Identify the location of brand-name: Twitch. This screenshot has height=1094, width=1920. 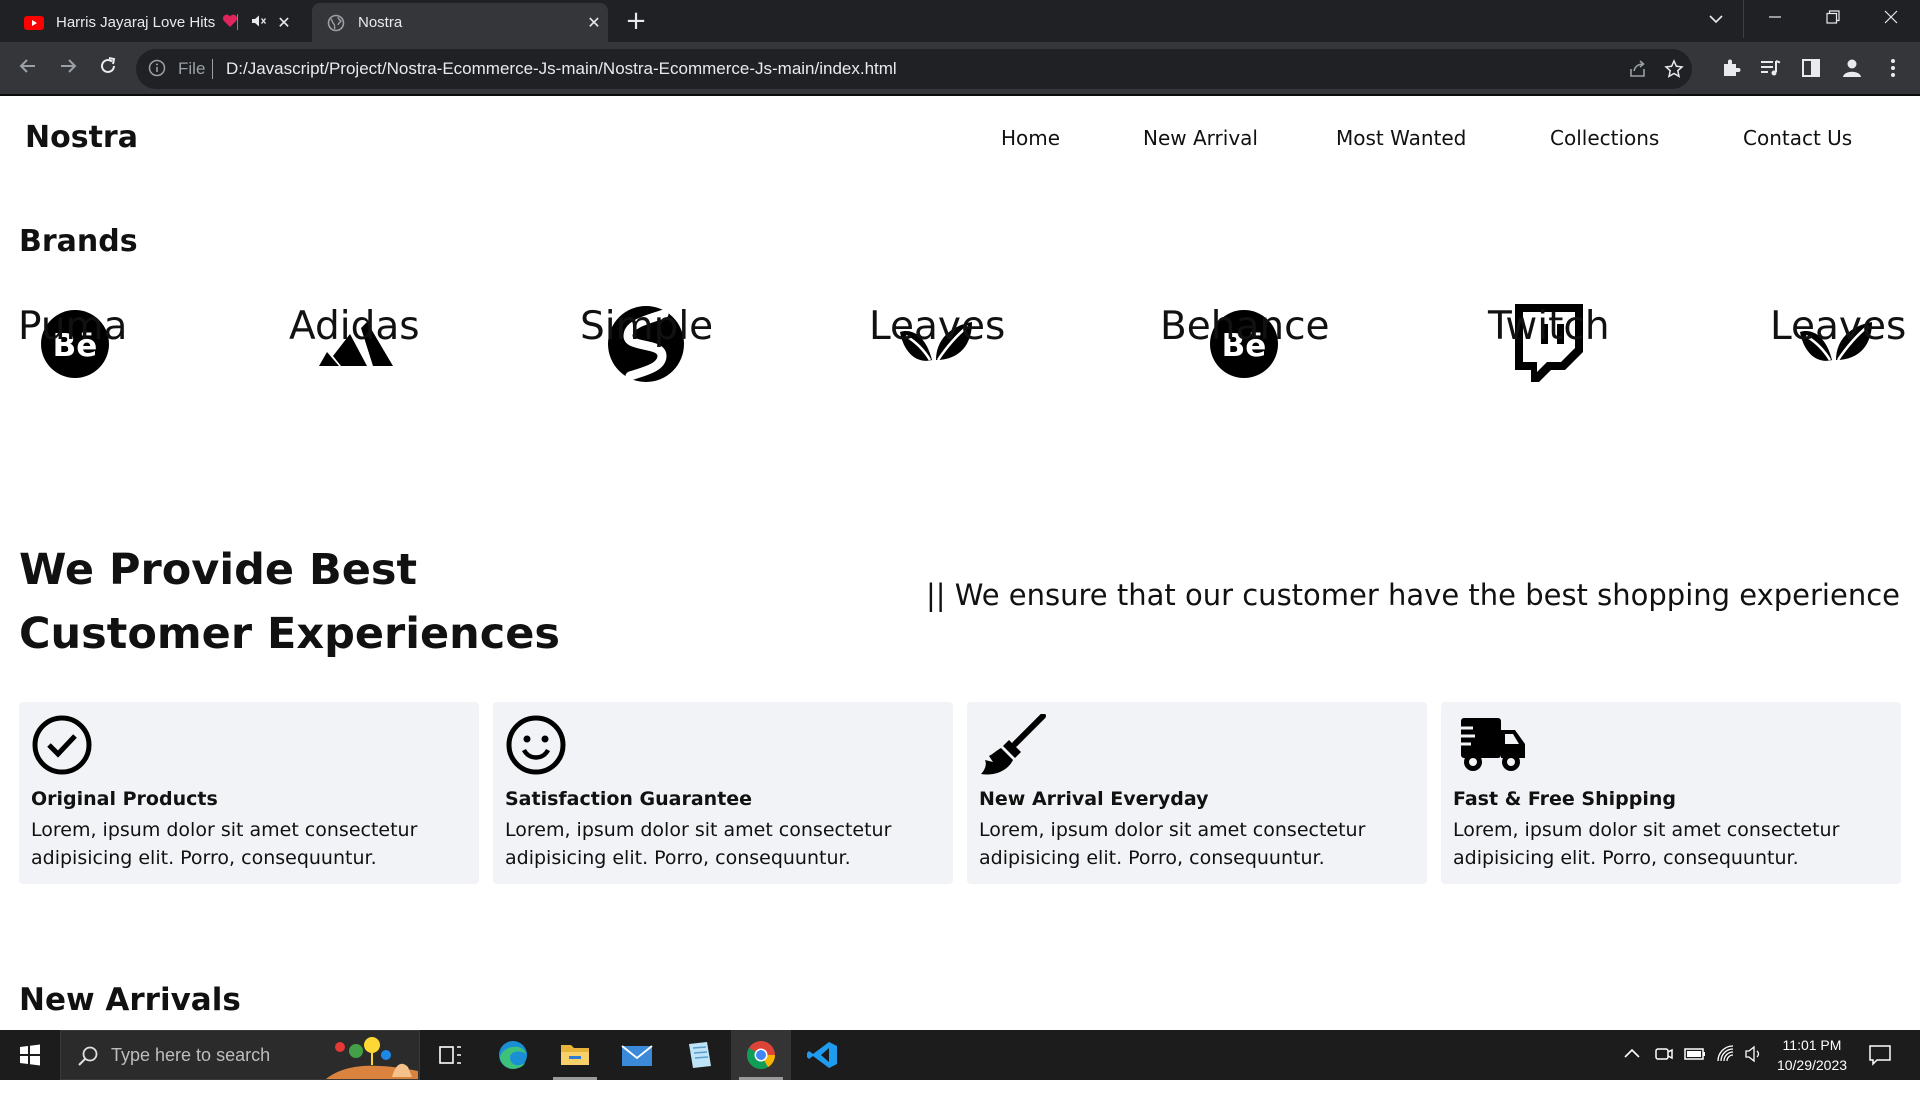
(1549, 326).